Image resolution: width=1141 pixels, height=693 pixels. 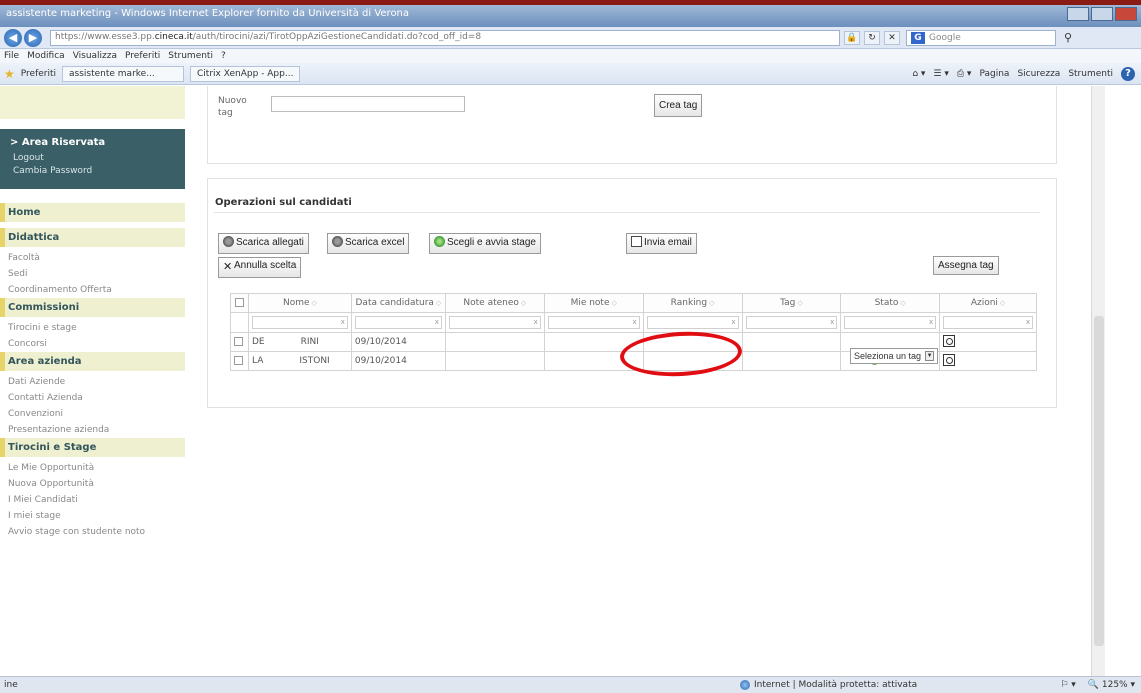 I want to click on filter-ranking-input: x, so click(x=692, y=322).